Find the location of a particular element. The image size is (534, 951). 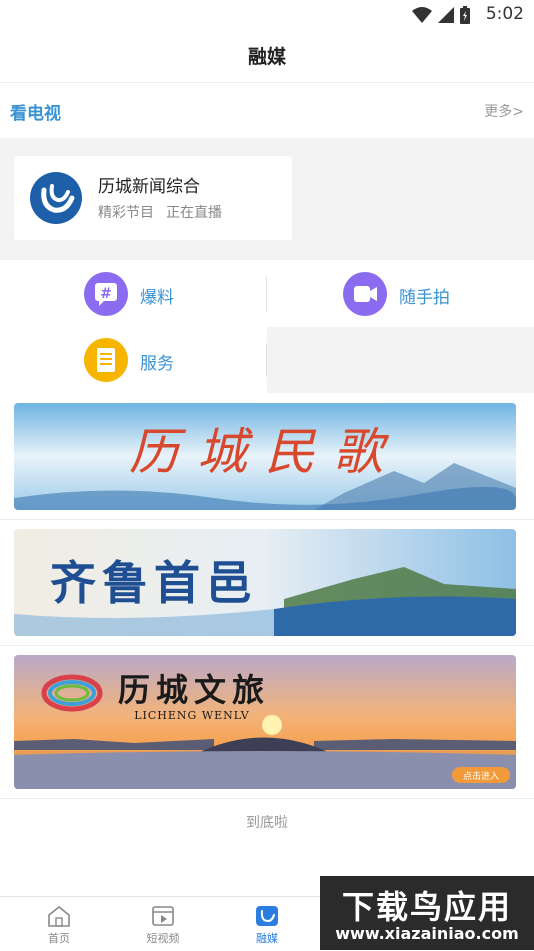

channel-sub-live: 正在直播 is located at coordinates (194, 213).